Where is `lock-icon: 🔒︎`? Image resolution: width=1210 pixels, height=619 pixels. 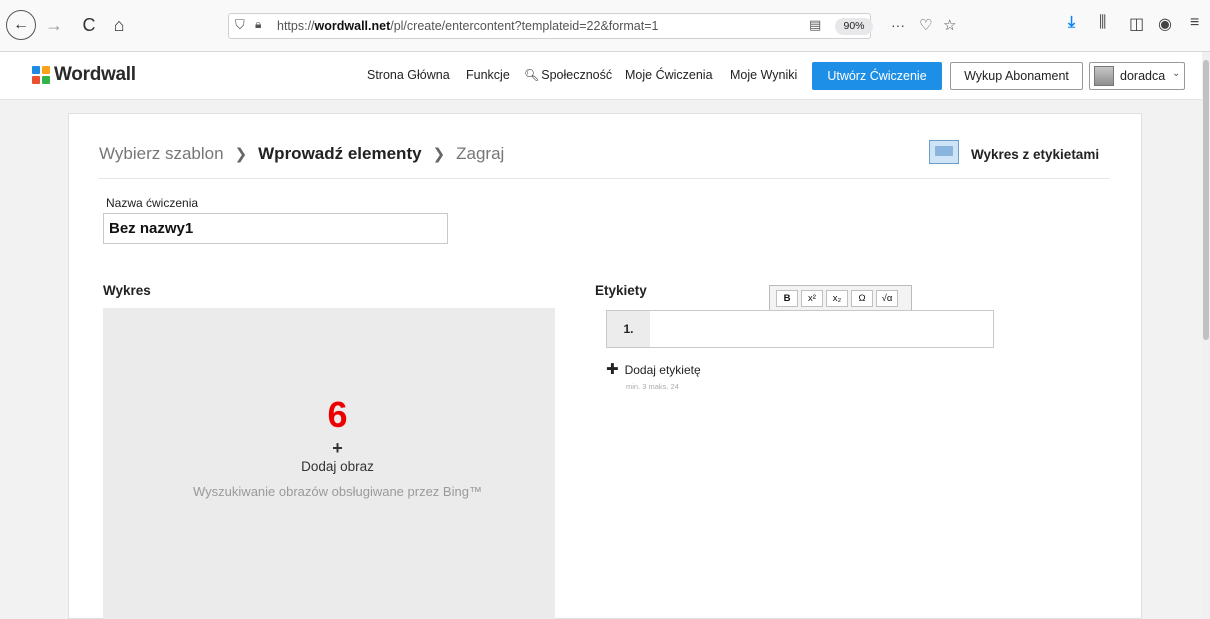 lock-icon: 🔒︎ is located at coordinates (258, 24).